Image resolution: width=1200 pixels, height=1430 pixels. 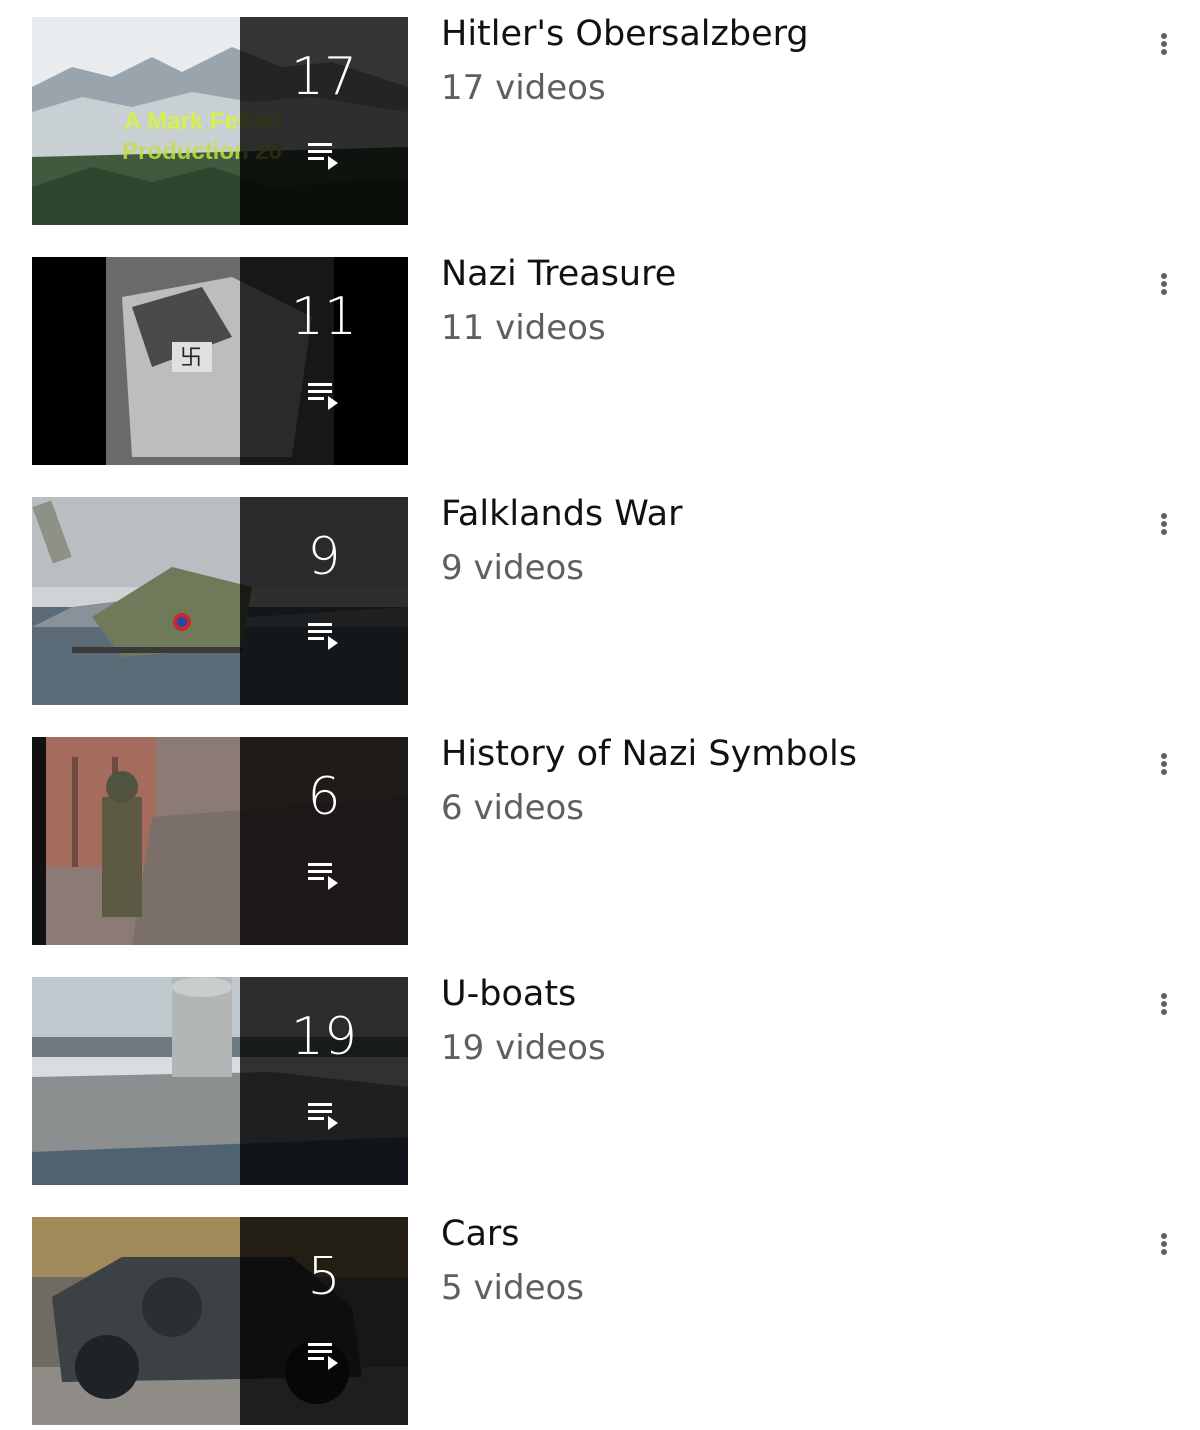 I want to click on playlist-title: History of Nazi Symbols, so click(x=649, y=754).